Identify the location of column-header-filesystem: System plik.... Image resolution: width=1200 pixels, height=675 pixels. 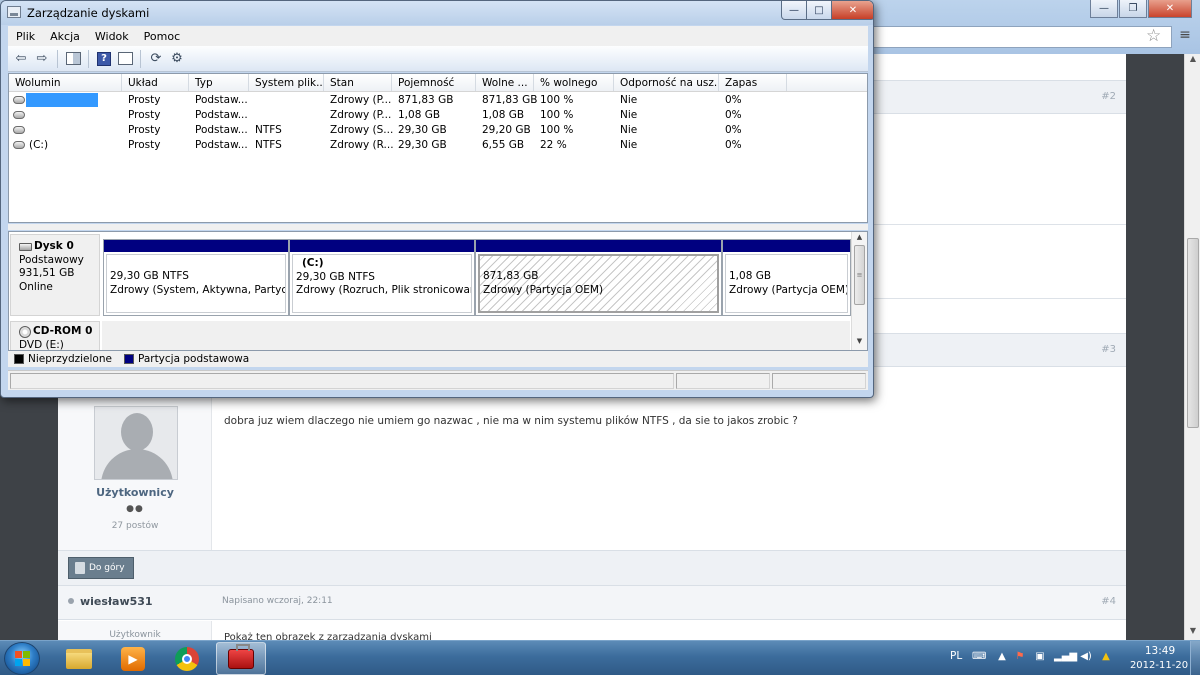
(286, 82).